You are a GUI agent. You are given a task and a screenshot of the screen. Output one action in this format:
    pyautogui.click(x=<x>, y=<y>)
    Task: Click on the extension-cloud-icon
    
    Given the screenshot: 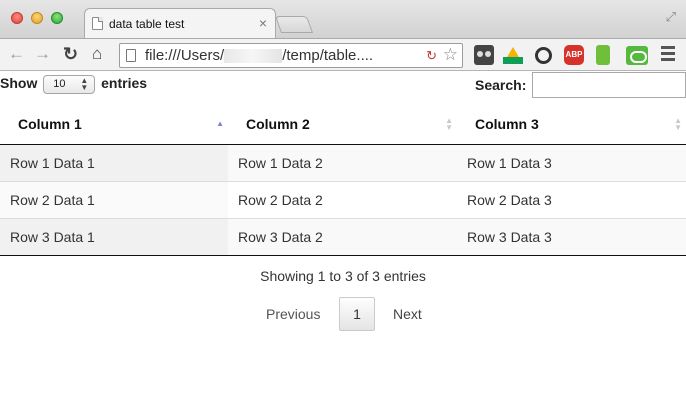 What is the action you would take?
    pyautogui.click(x=637, y=55)
    